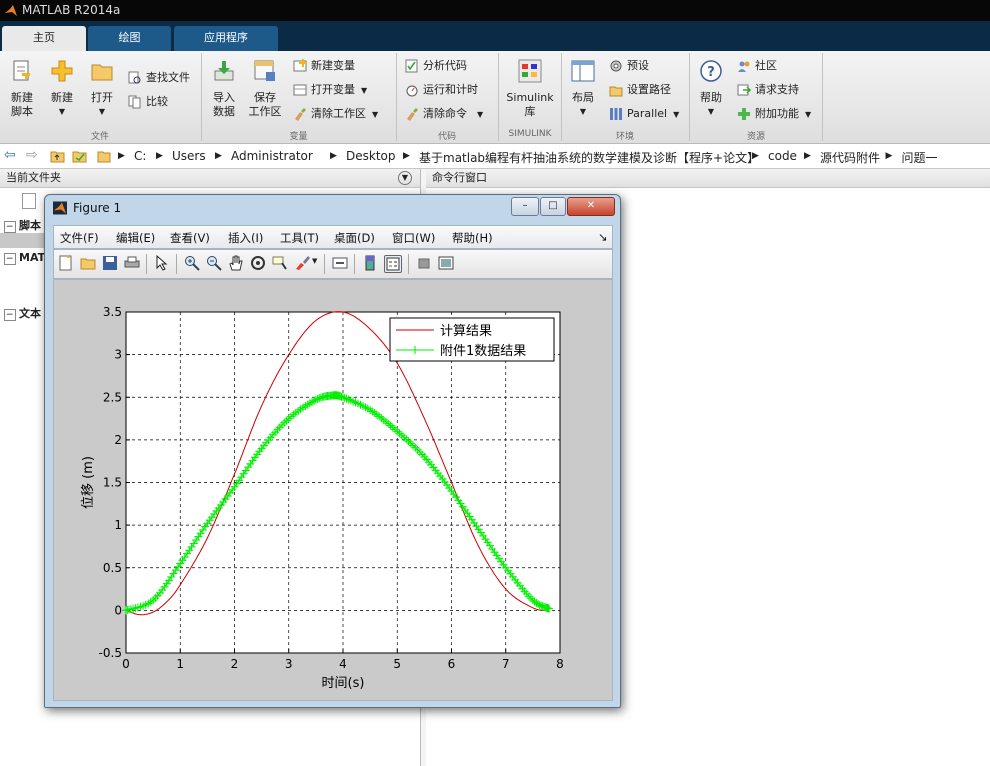  What do you see at coordinates (10, 155) in the screenshot?
I see `back-arrow-icon: ⇦` at bounding box center [10, 155].